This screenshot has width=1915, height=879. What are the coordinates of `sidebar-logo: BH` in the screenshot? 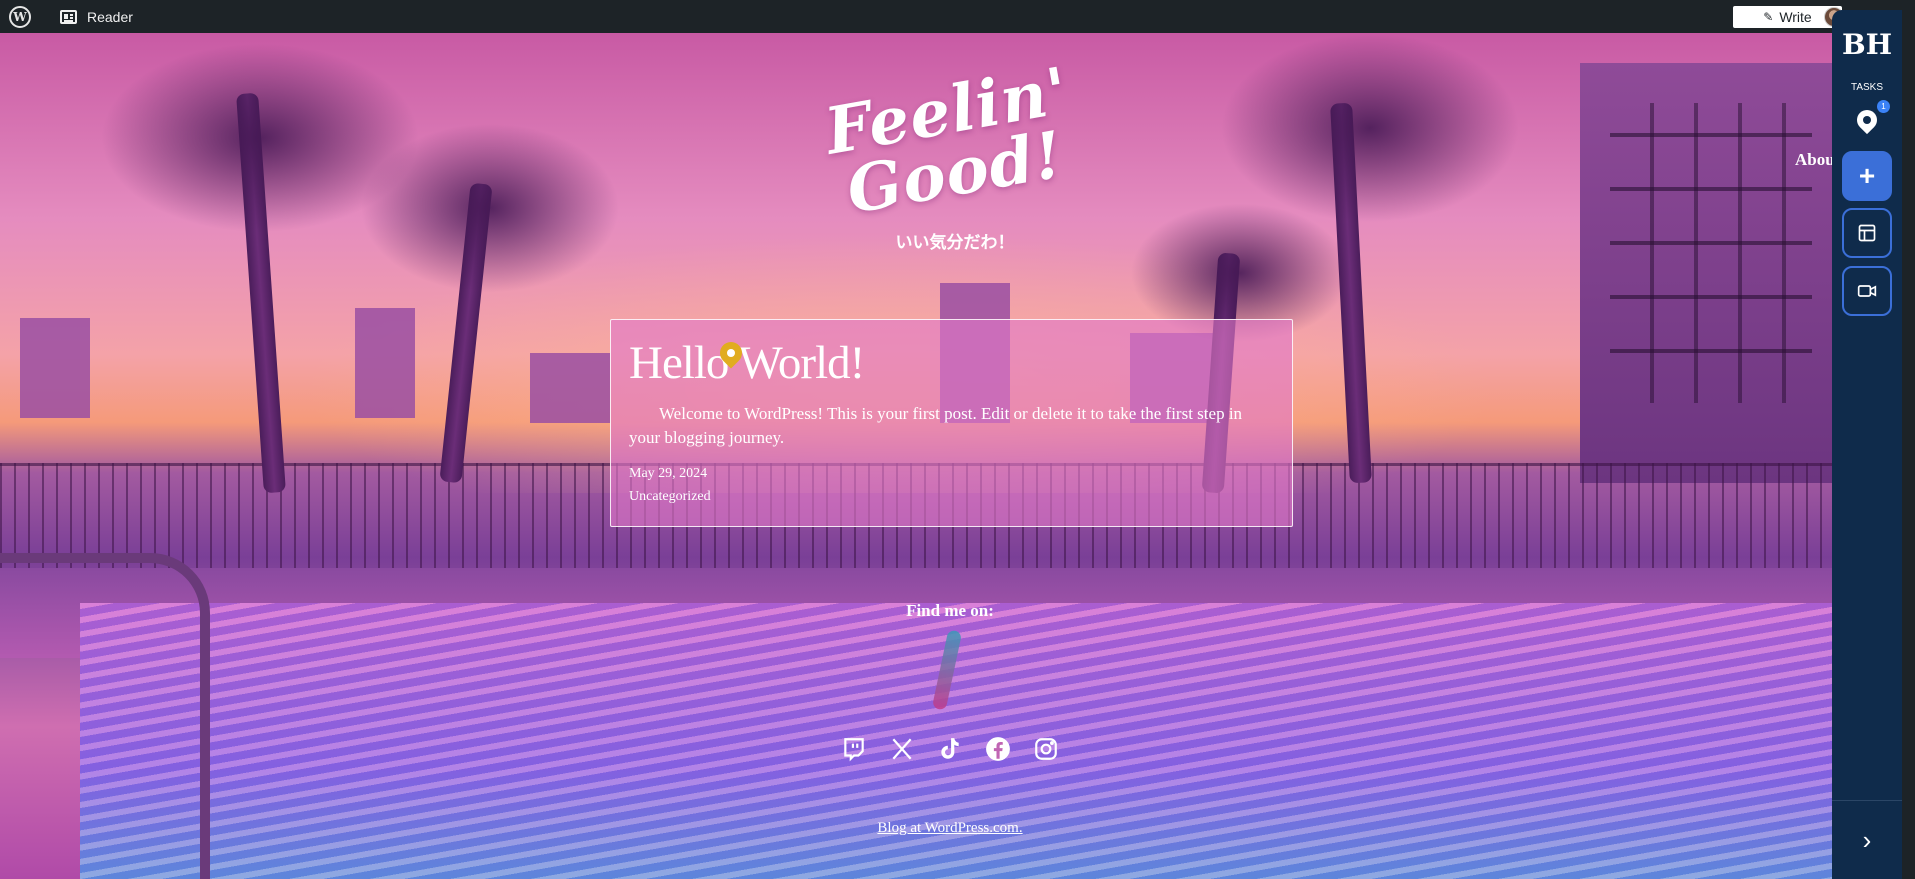 It's located at (1867, 44).